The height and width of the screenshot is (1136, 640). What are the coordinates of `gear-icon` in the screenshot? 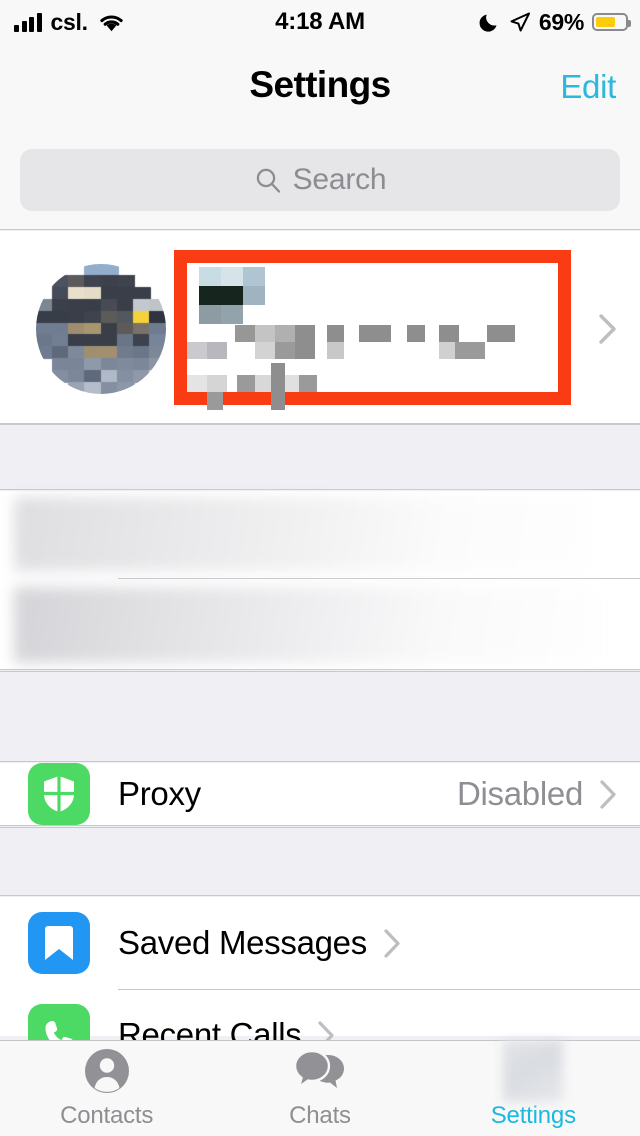 It's located at (533, 1071).